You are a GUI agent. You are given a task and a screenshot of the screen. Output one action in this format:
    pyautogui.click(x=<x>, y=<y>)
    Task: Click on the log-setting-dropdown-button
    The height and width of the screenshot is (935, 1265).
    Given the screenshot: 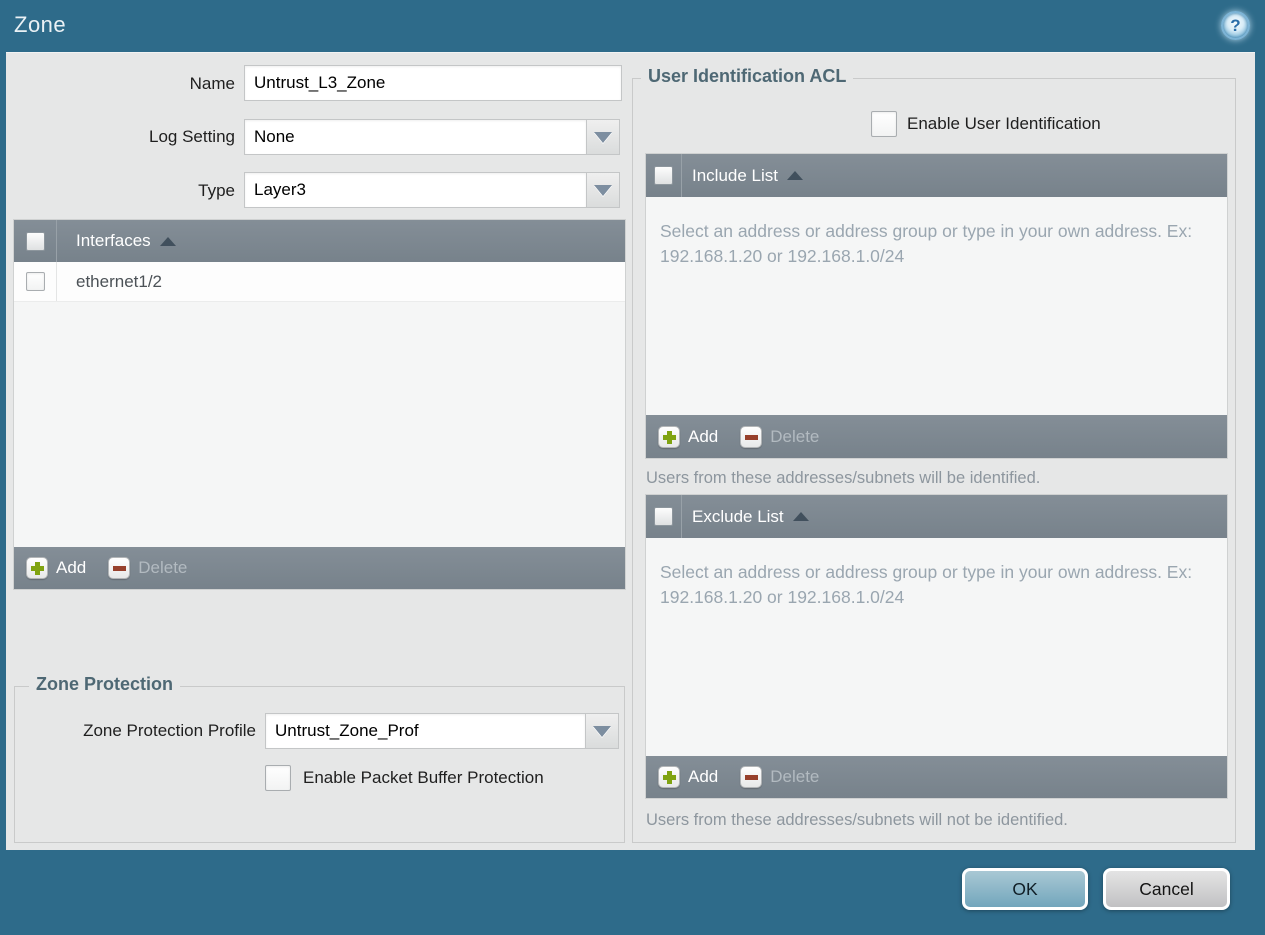 What is the action you would take?
    pyautogui.click(x=603, y=137)
    